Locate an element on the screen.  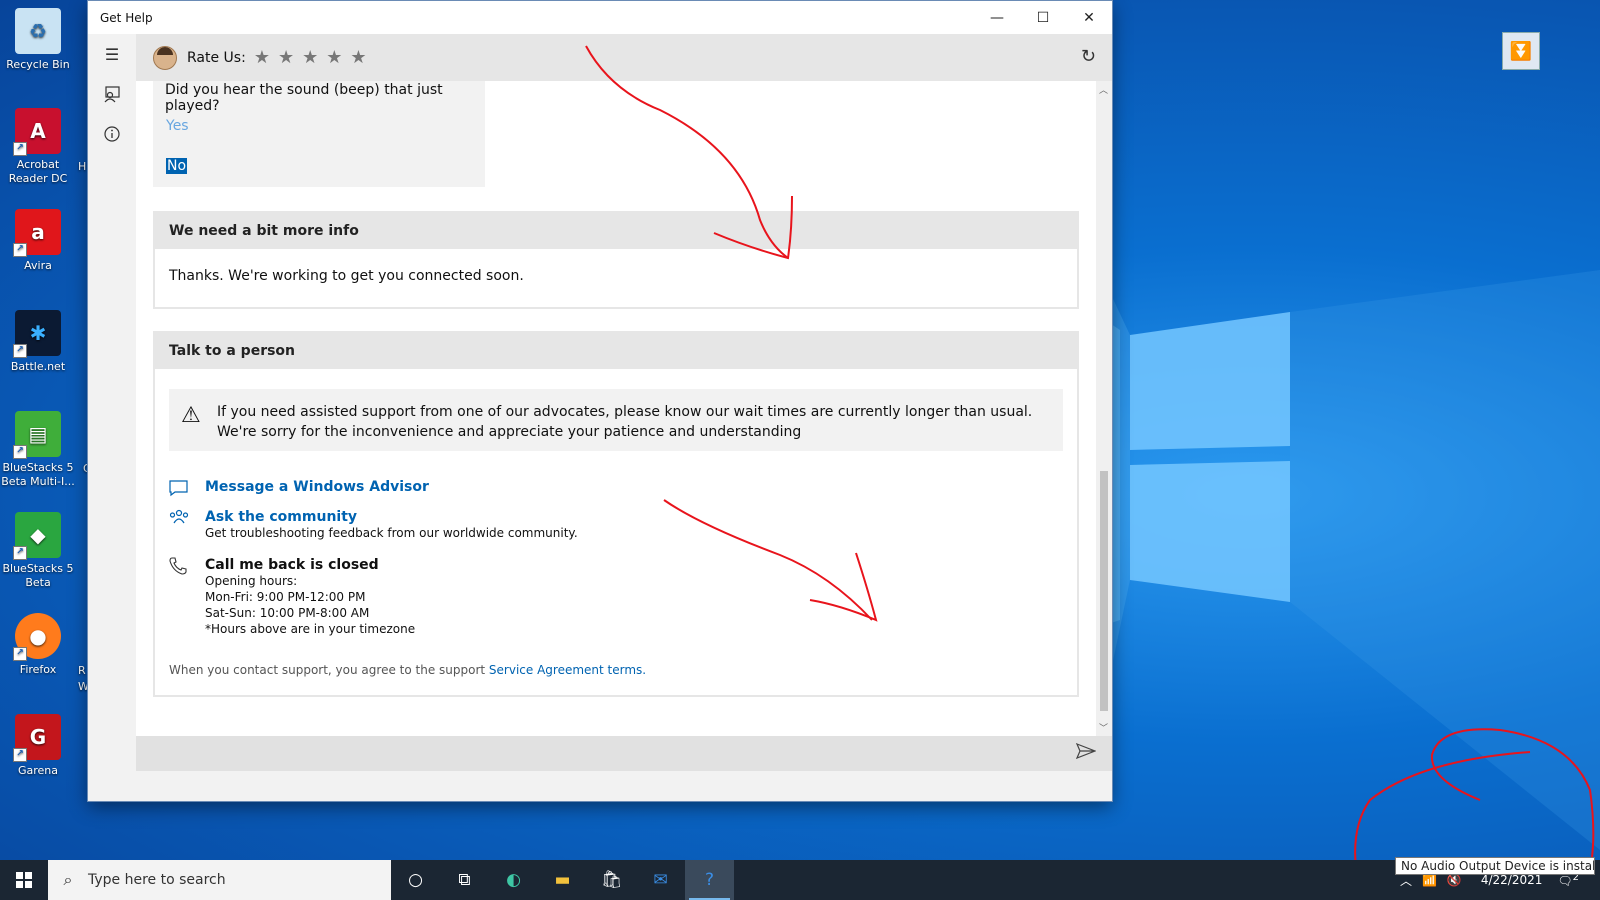
star-3-icon: ★ is located at coordinates (310, 57).